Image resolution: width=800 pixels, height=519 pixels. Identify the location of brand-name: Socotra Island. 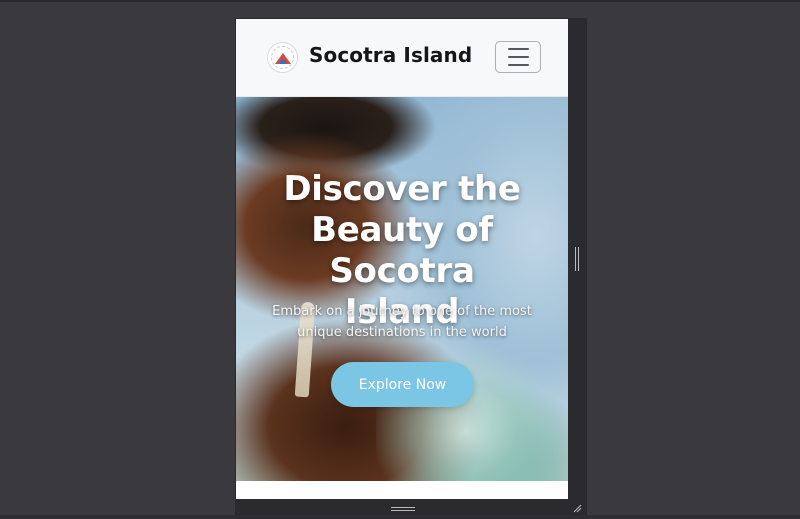
(390, 55).